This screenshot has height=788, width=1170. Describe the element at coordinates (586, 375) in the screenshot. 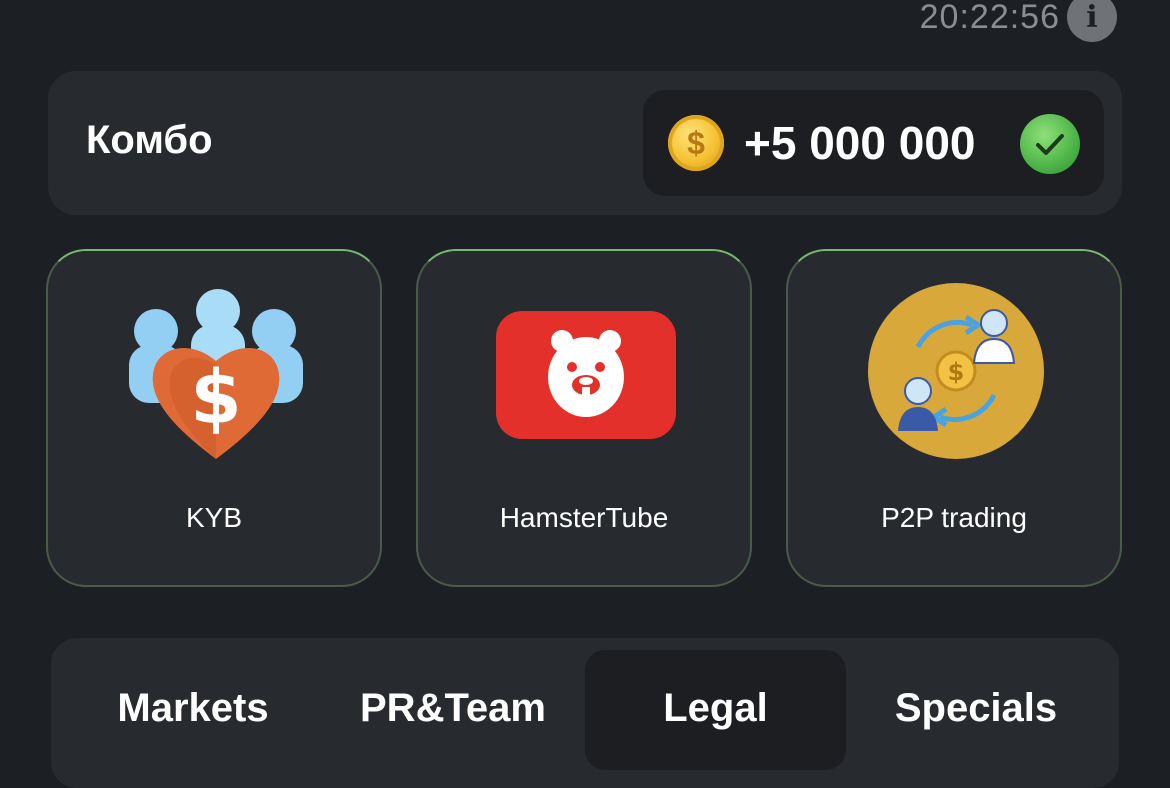

I see `hamster-video-icon` at that location.